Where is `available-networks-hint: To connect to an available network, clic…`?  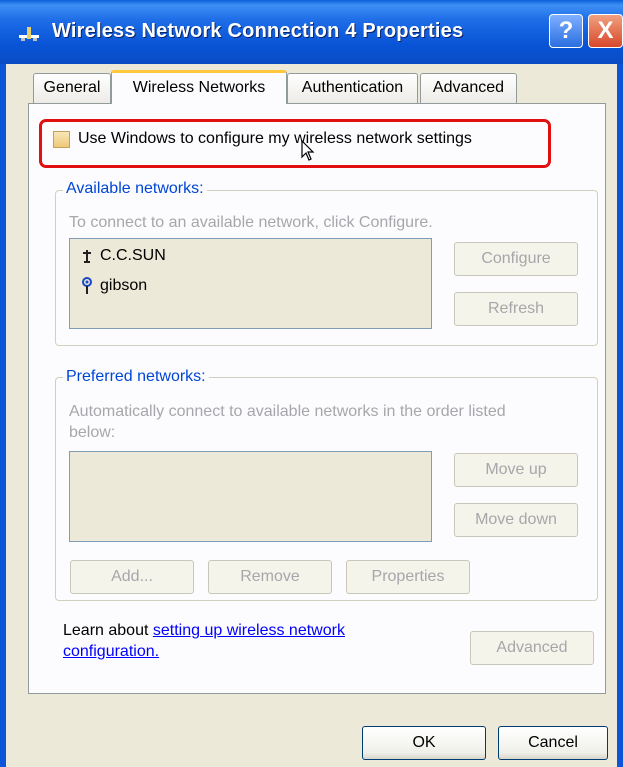
available-networks-hint: To connect to an available network, clic… is located at coordinates (251, 222).